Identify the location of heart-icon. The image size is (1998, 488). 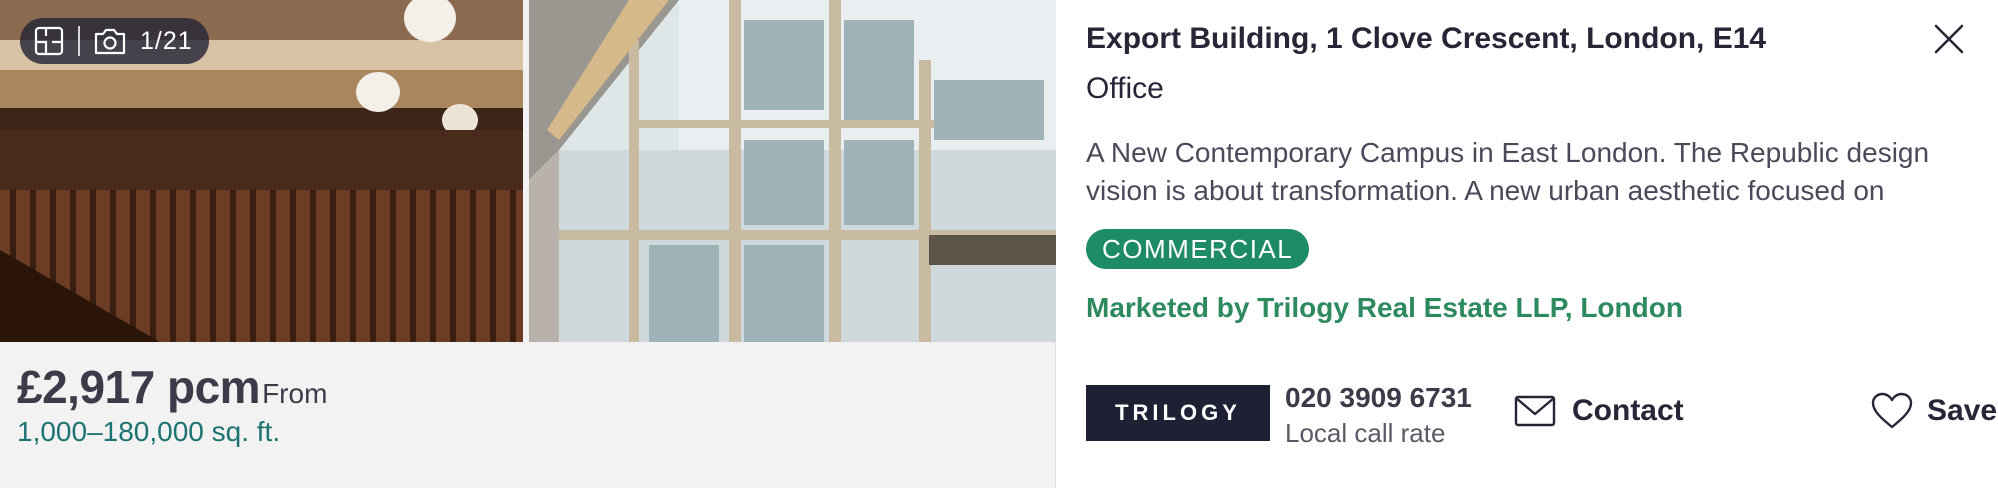
(1892, 410).